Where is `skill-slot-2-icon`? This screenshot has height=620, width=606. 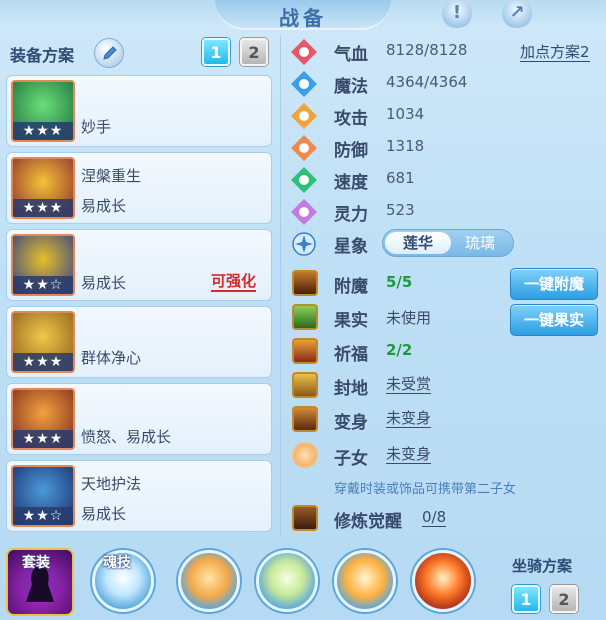
skill-slot-2-icon is located at coordinates (287, 581).